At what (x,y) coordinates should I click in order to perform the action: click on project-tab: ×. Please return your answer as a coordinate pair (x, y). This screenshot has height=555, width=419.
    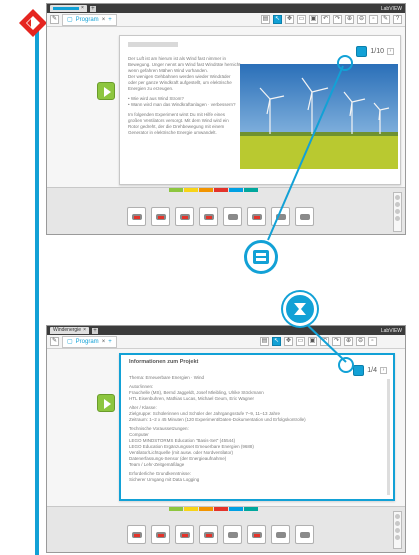
    Looking at the image, I should click on (68, 8).